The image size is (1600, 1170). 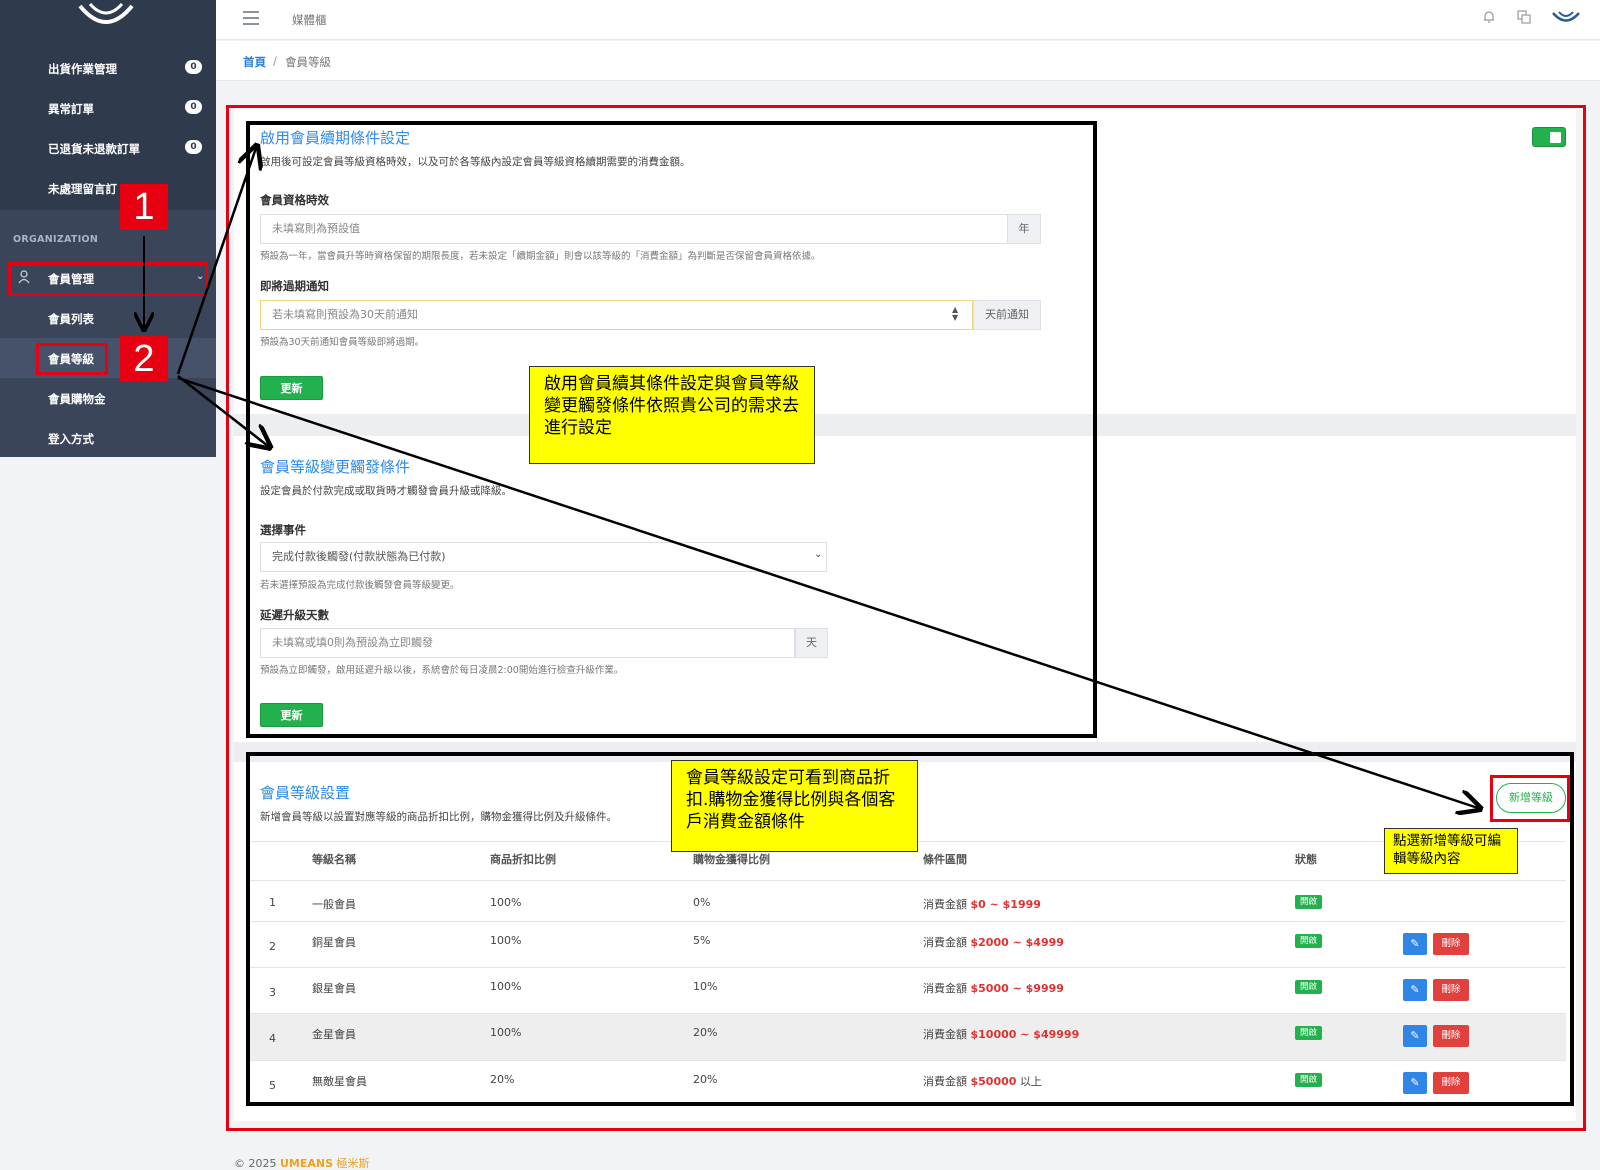 I want to click on step-2-marker: 2, so click(x=144, y=359).